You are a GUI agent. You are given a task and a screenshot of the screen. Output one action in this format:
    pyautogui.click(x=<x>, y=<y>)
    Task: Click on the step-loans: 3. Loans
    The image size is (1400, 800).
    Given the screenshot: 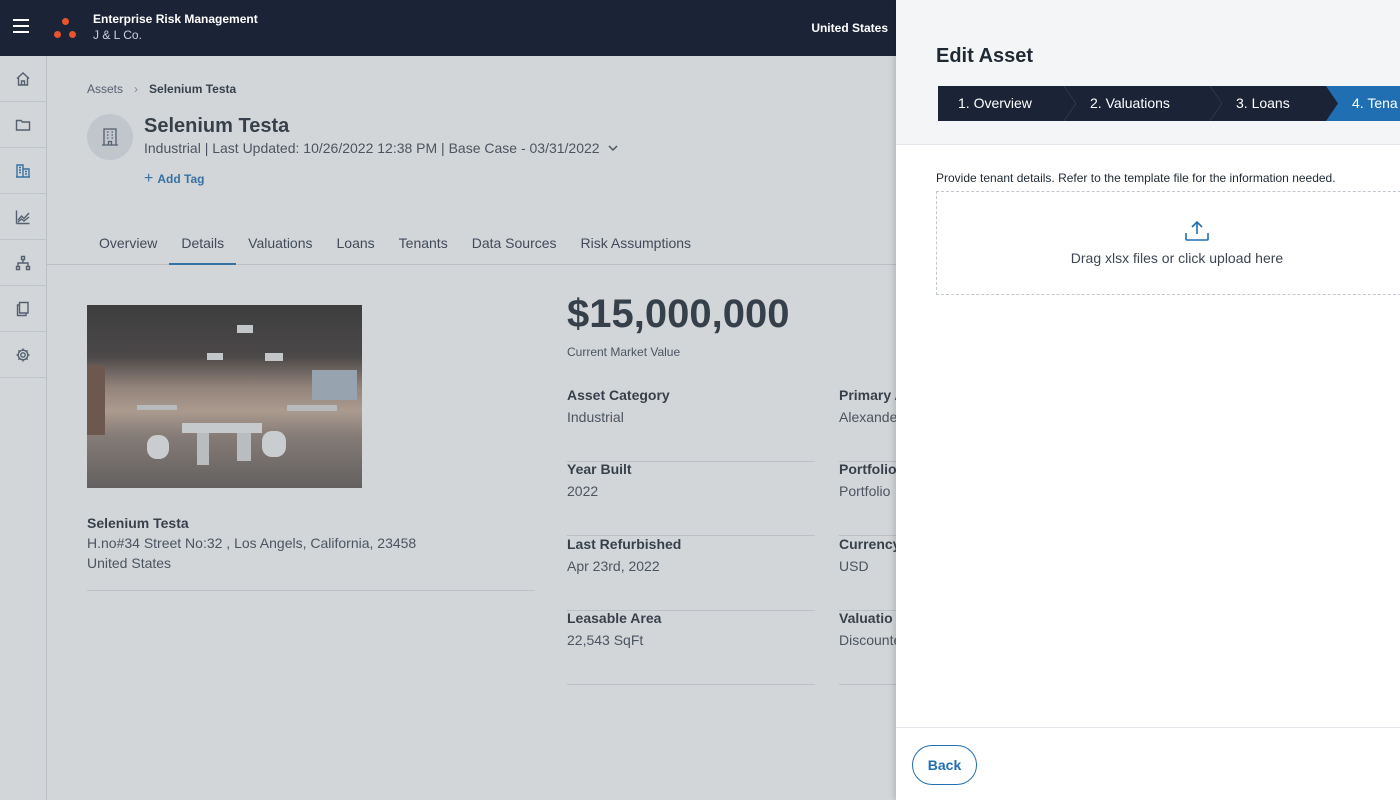 What is the action you would take?
    pyautogui.click(x=1275, y=103)
    